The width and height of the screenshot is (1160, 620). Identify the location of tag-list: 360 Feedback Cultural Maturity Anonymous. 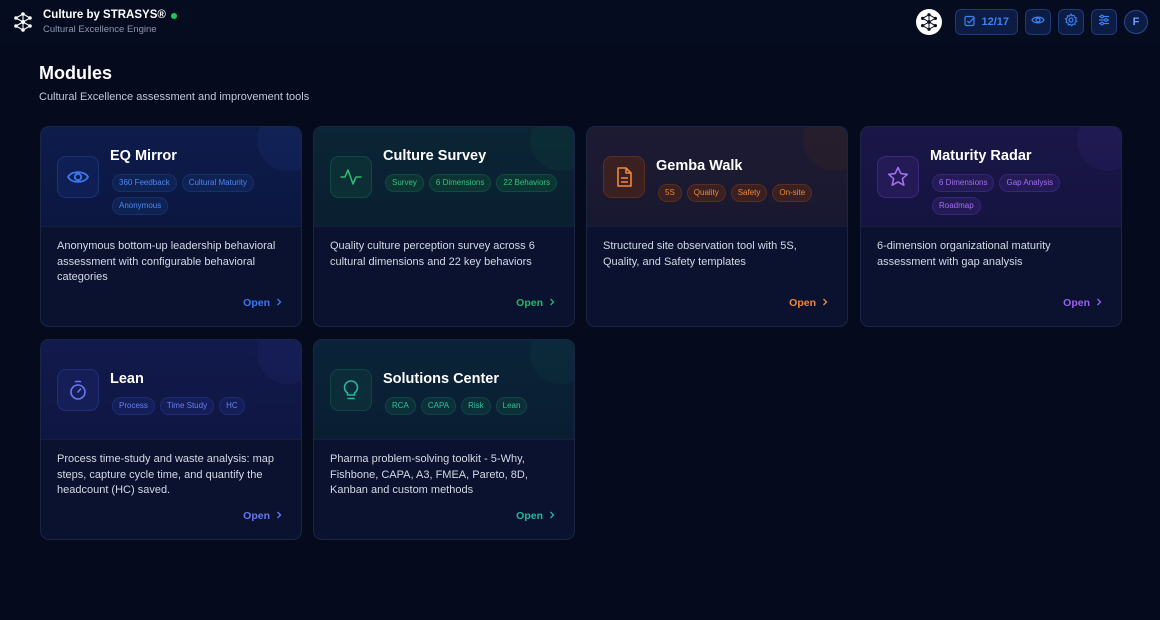
(202, 194).